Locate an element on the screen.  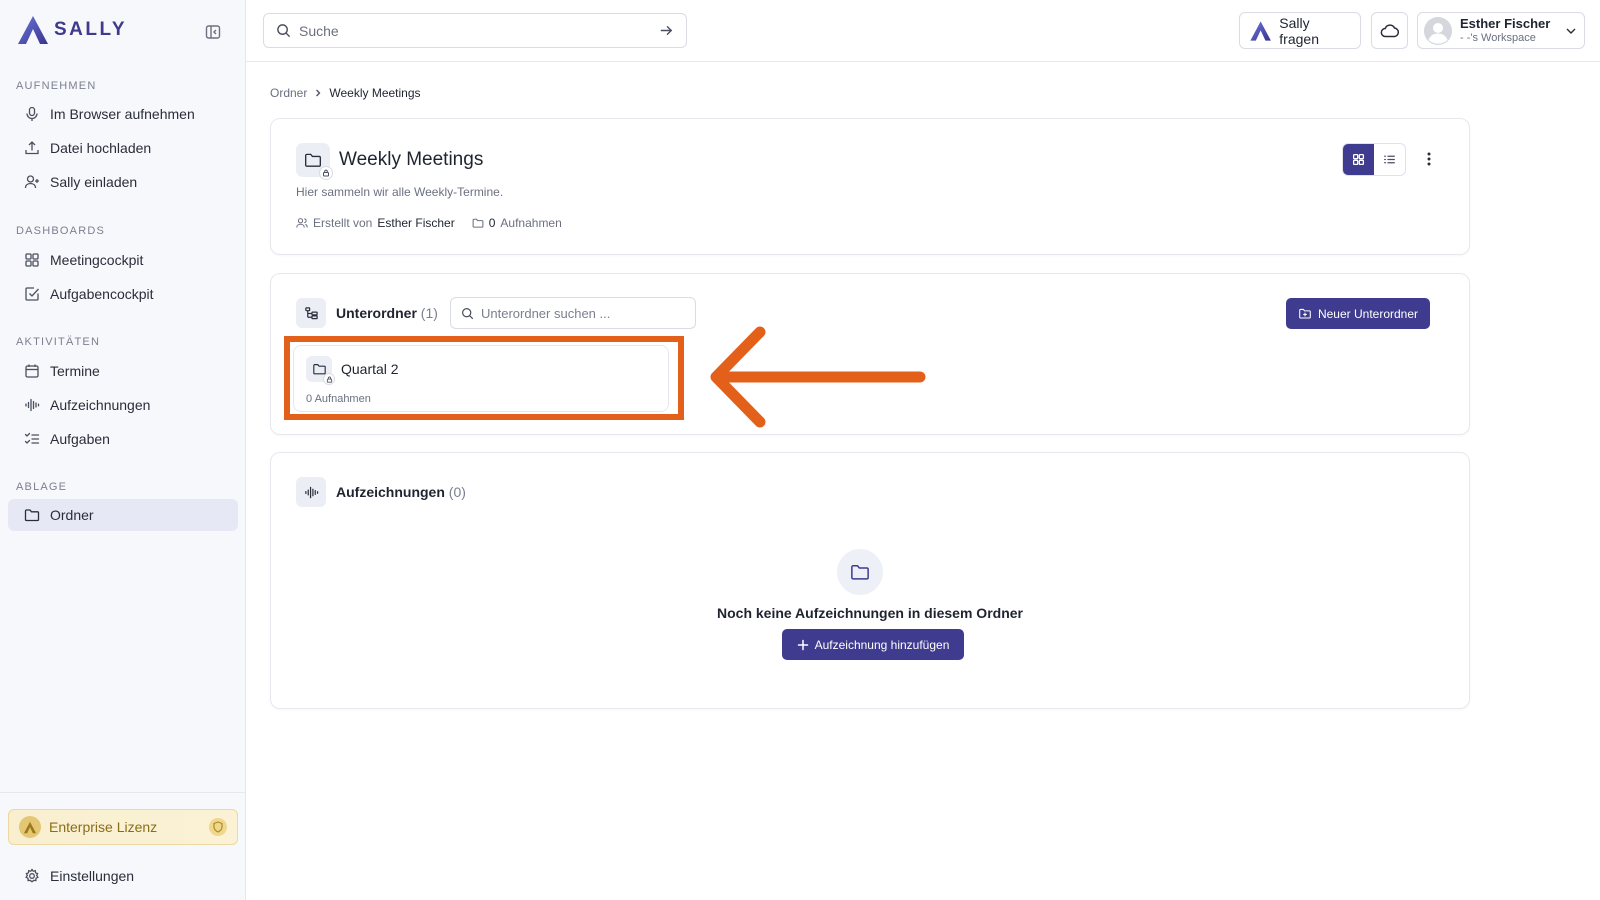
sidebar-item-label: Aufzeichnungen is located at coordinates (100, 405).